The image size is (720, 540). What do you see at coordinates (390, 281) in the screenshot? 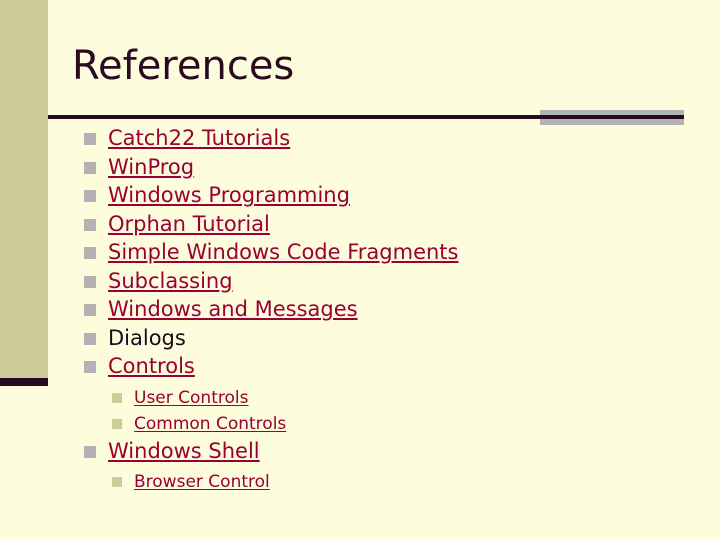
I see `list-item: Subclassing` at bounding box center [390, 281].